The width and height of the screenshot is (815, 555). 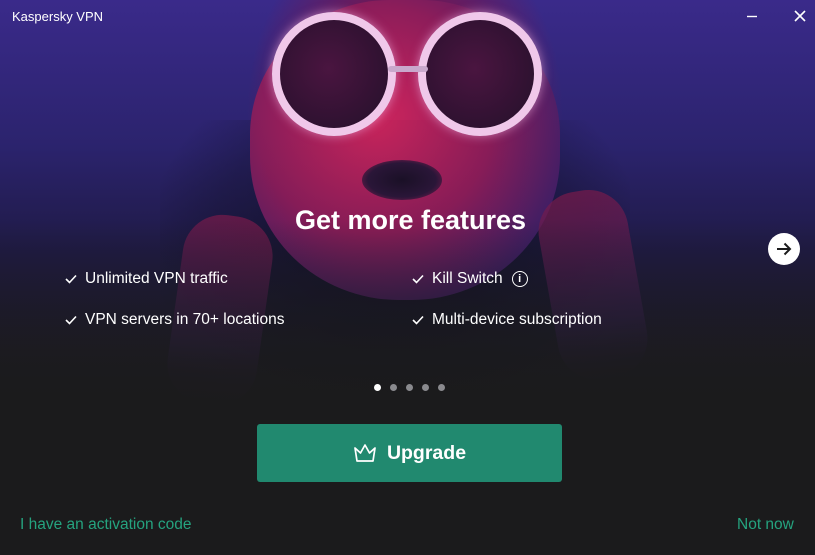 I want to click on carousel-headline: Get more features, so click(x=410, y=220).